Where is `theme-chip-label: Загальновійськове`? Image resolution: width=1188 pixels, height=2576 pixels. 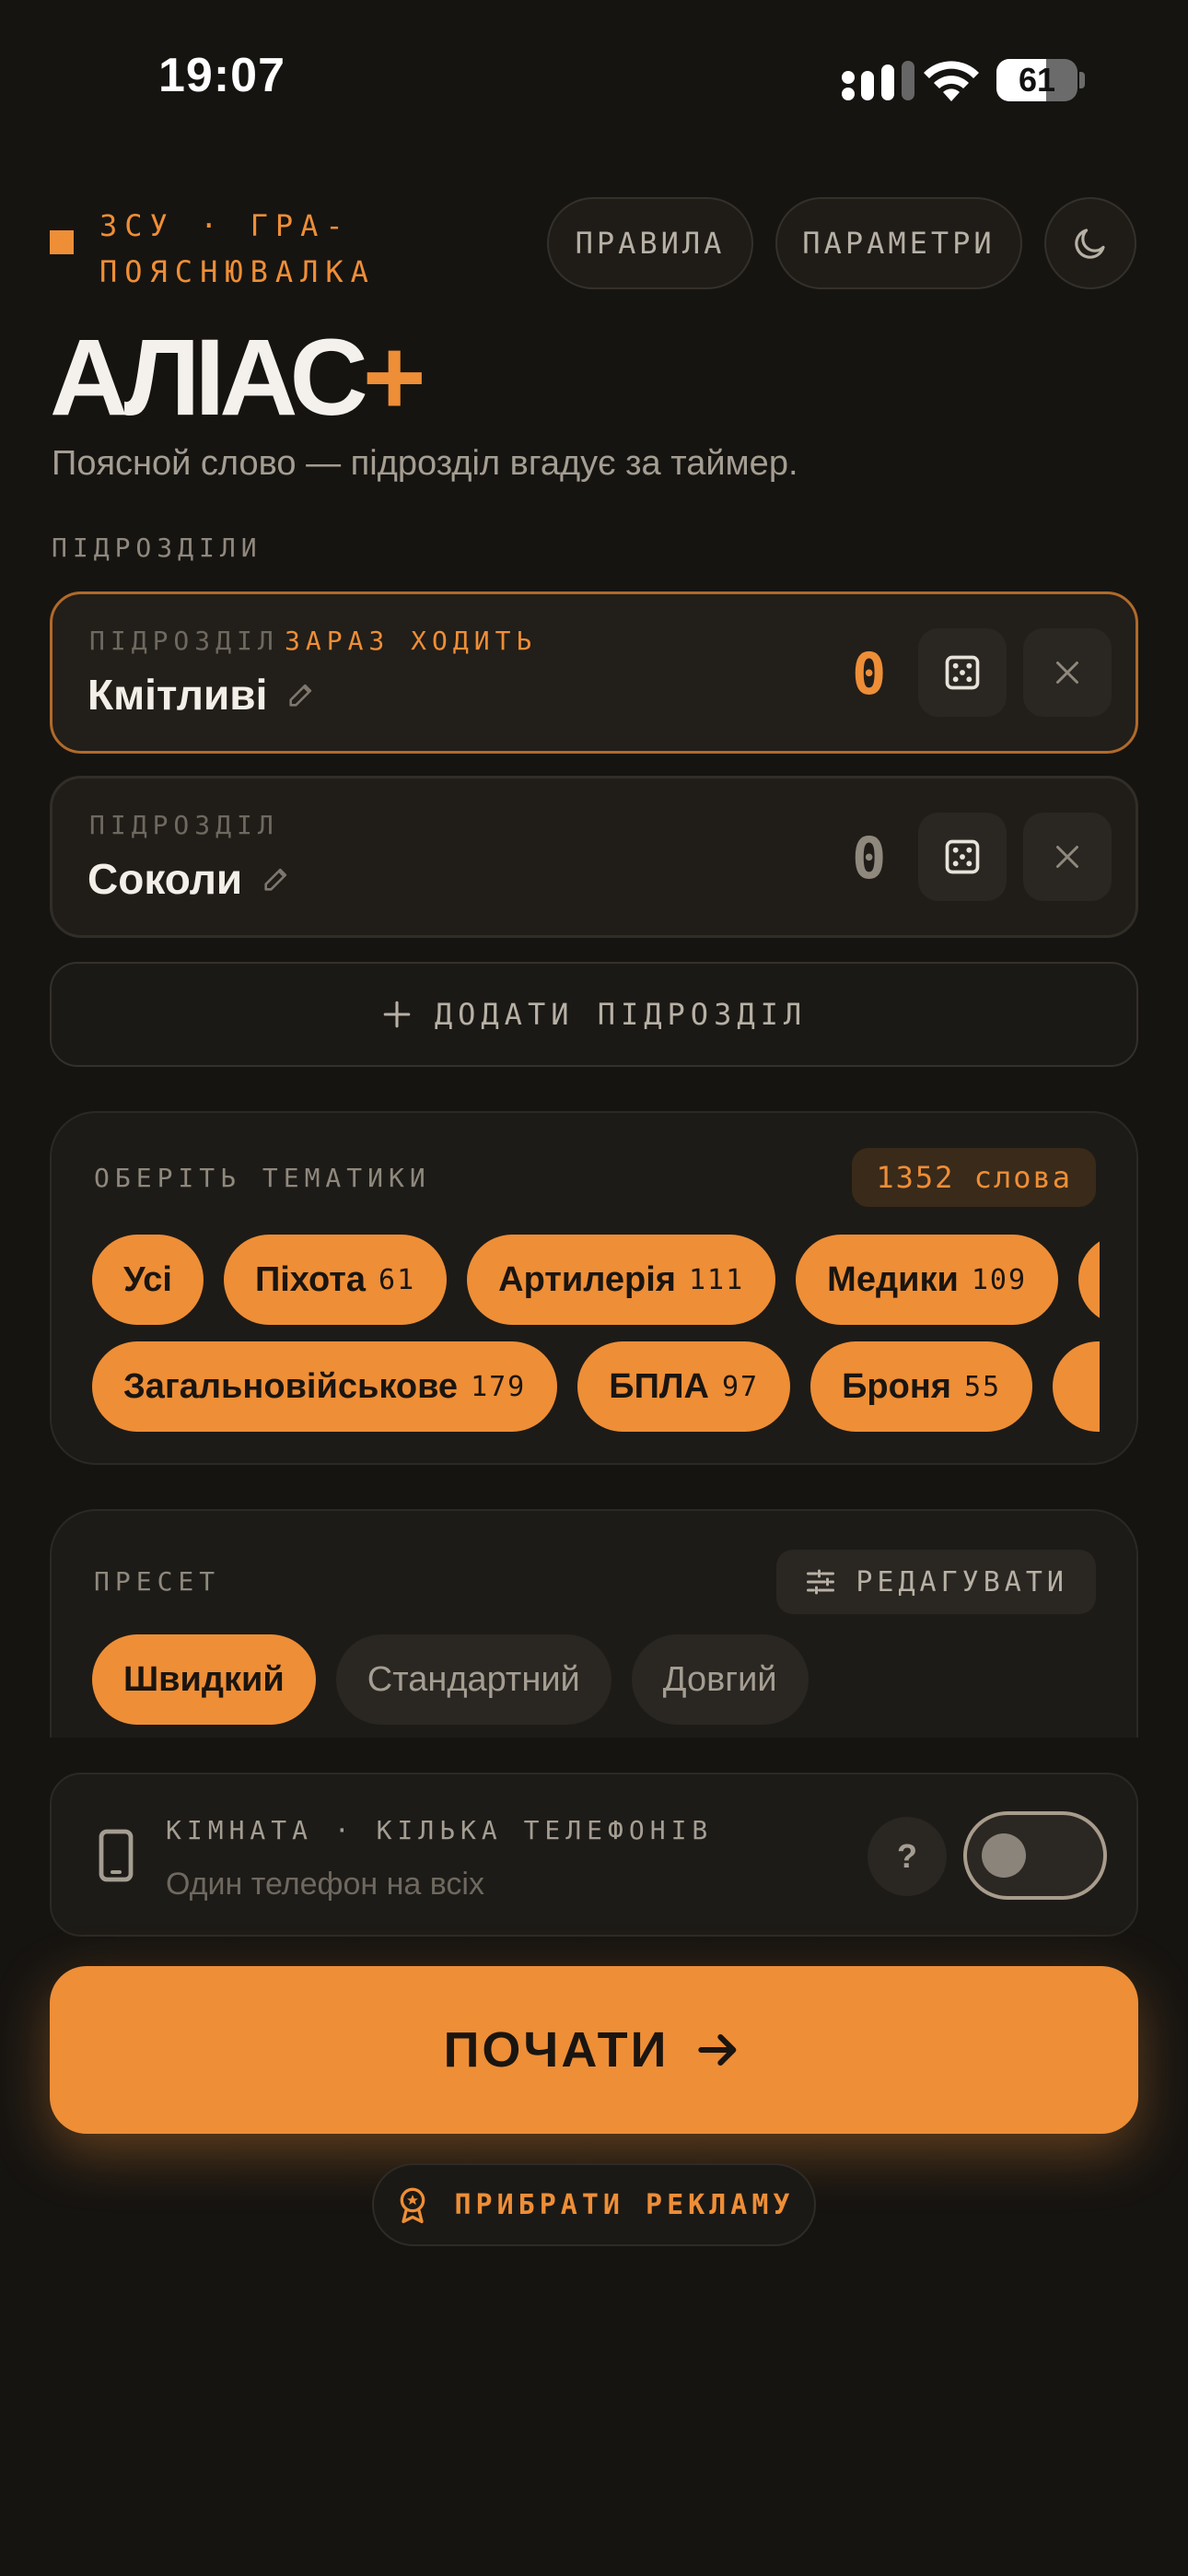 theme-chip-label: Загальновійськове is located at coordinates (291, 1386).